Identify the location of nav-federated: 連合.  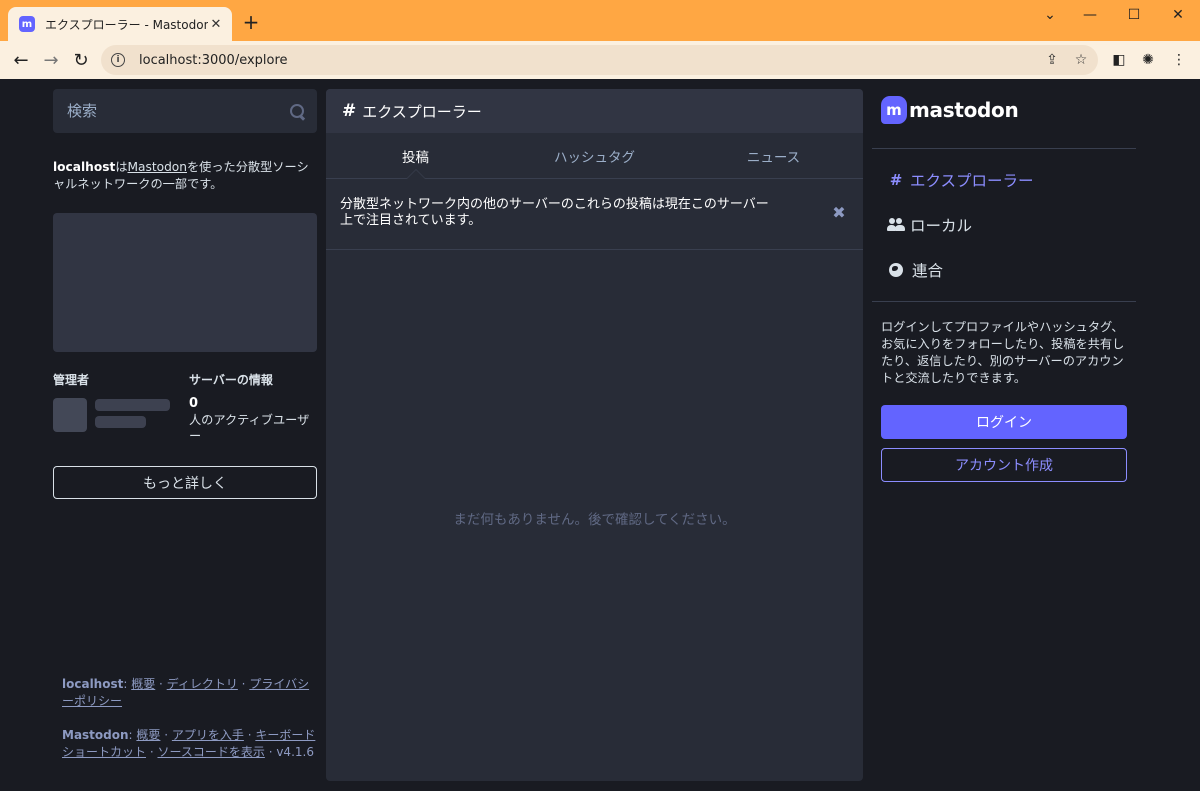
(915, 270).